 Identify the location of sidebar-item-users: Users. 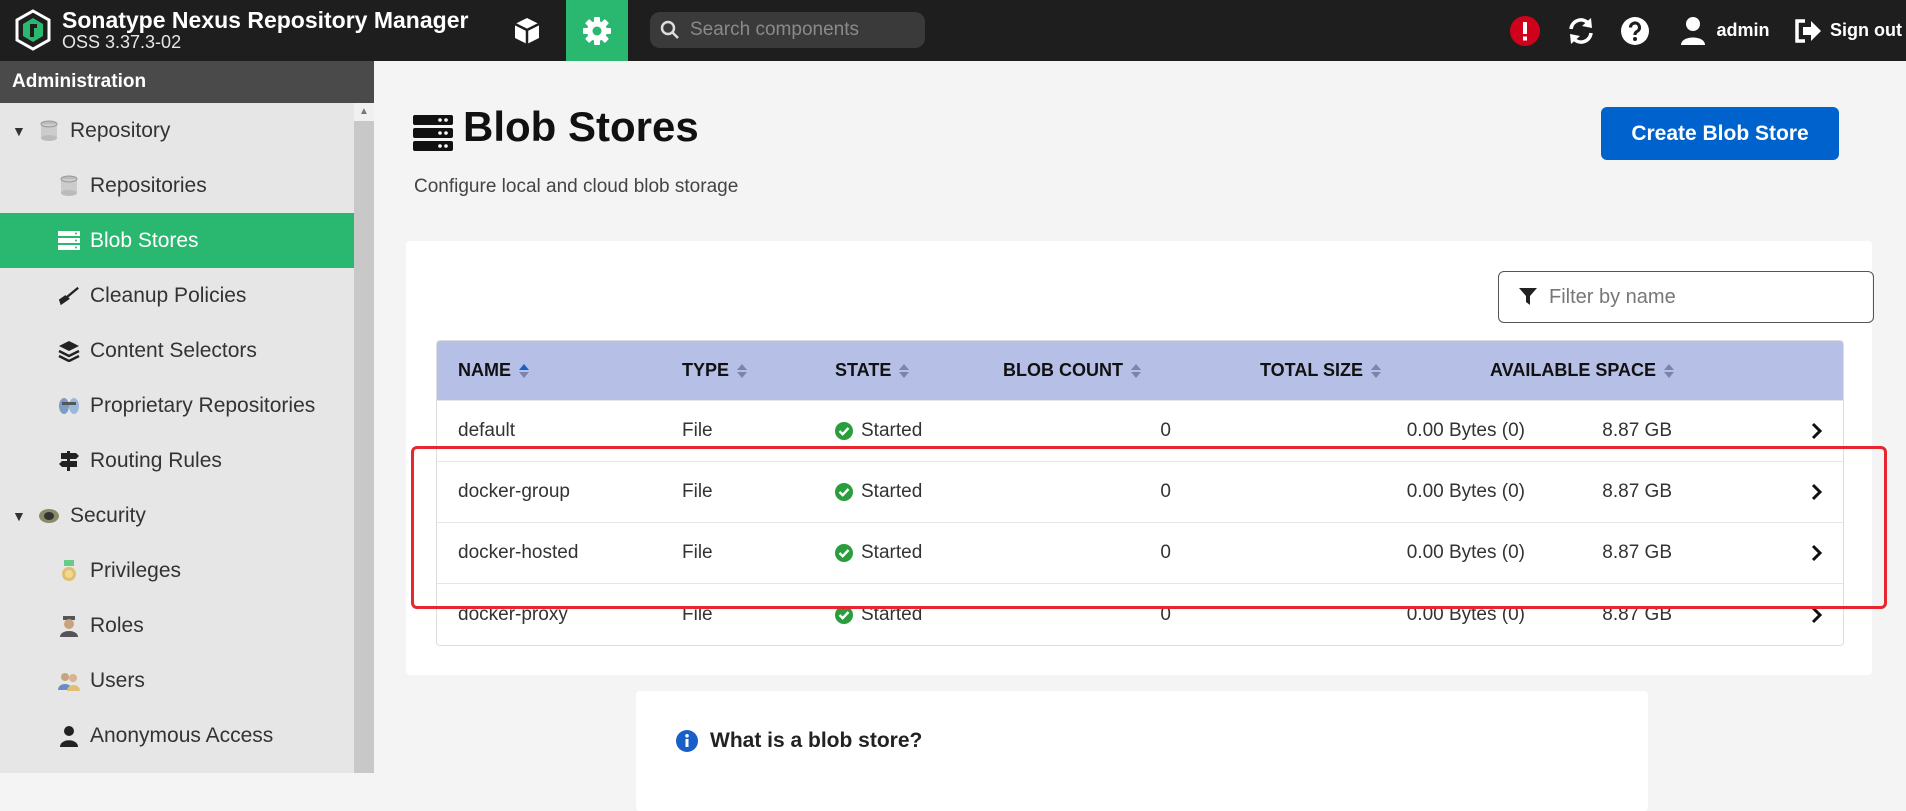
(177, 680).